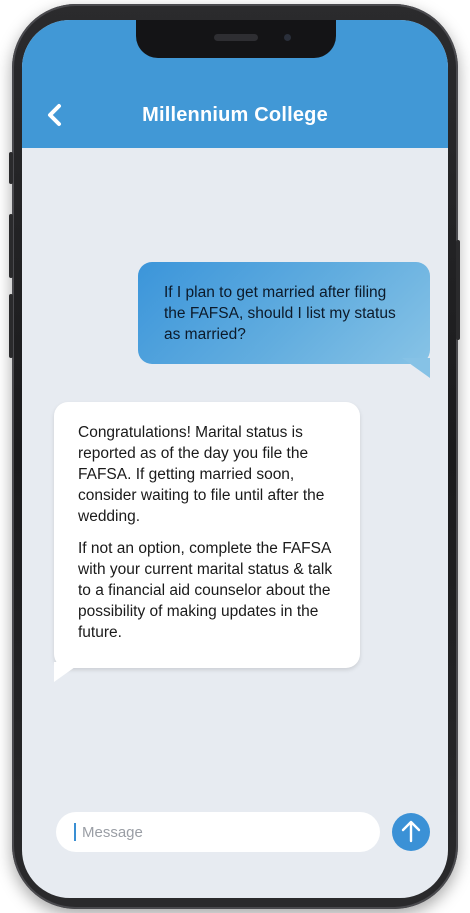 The image size is (470, 913). I want to click on message-composer, so click(218, 832).